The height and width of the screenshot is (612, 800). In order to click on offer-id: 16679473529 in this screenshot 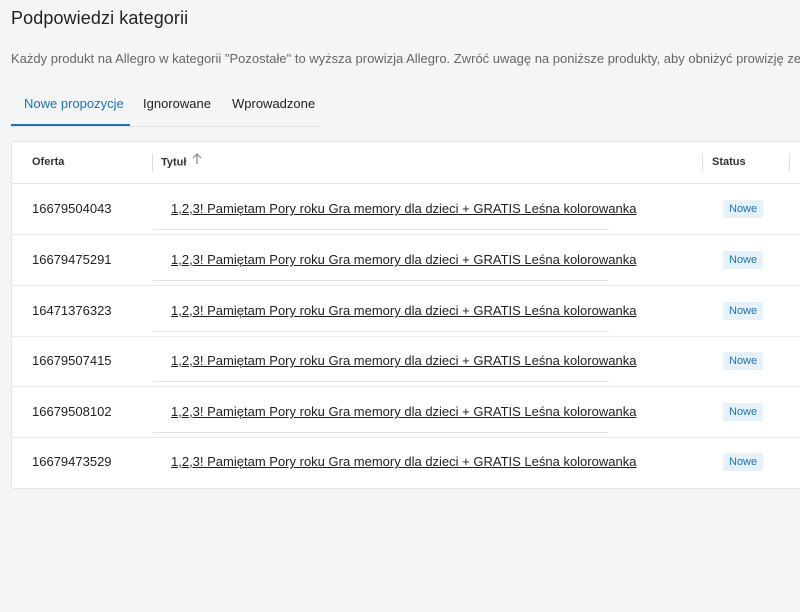, I will do `click(72, 461)`.